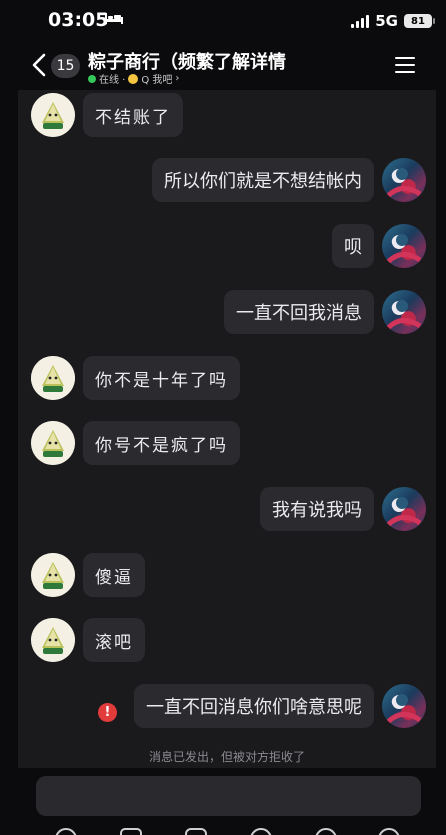  I want to click on message-bubble: 所以你们就是不想结帐内, so click(263, 180).